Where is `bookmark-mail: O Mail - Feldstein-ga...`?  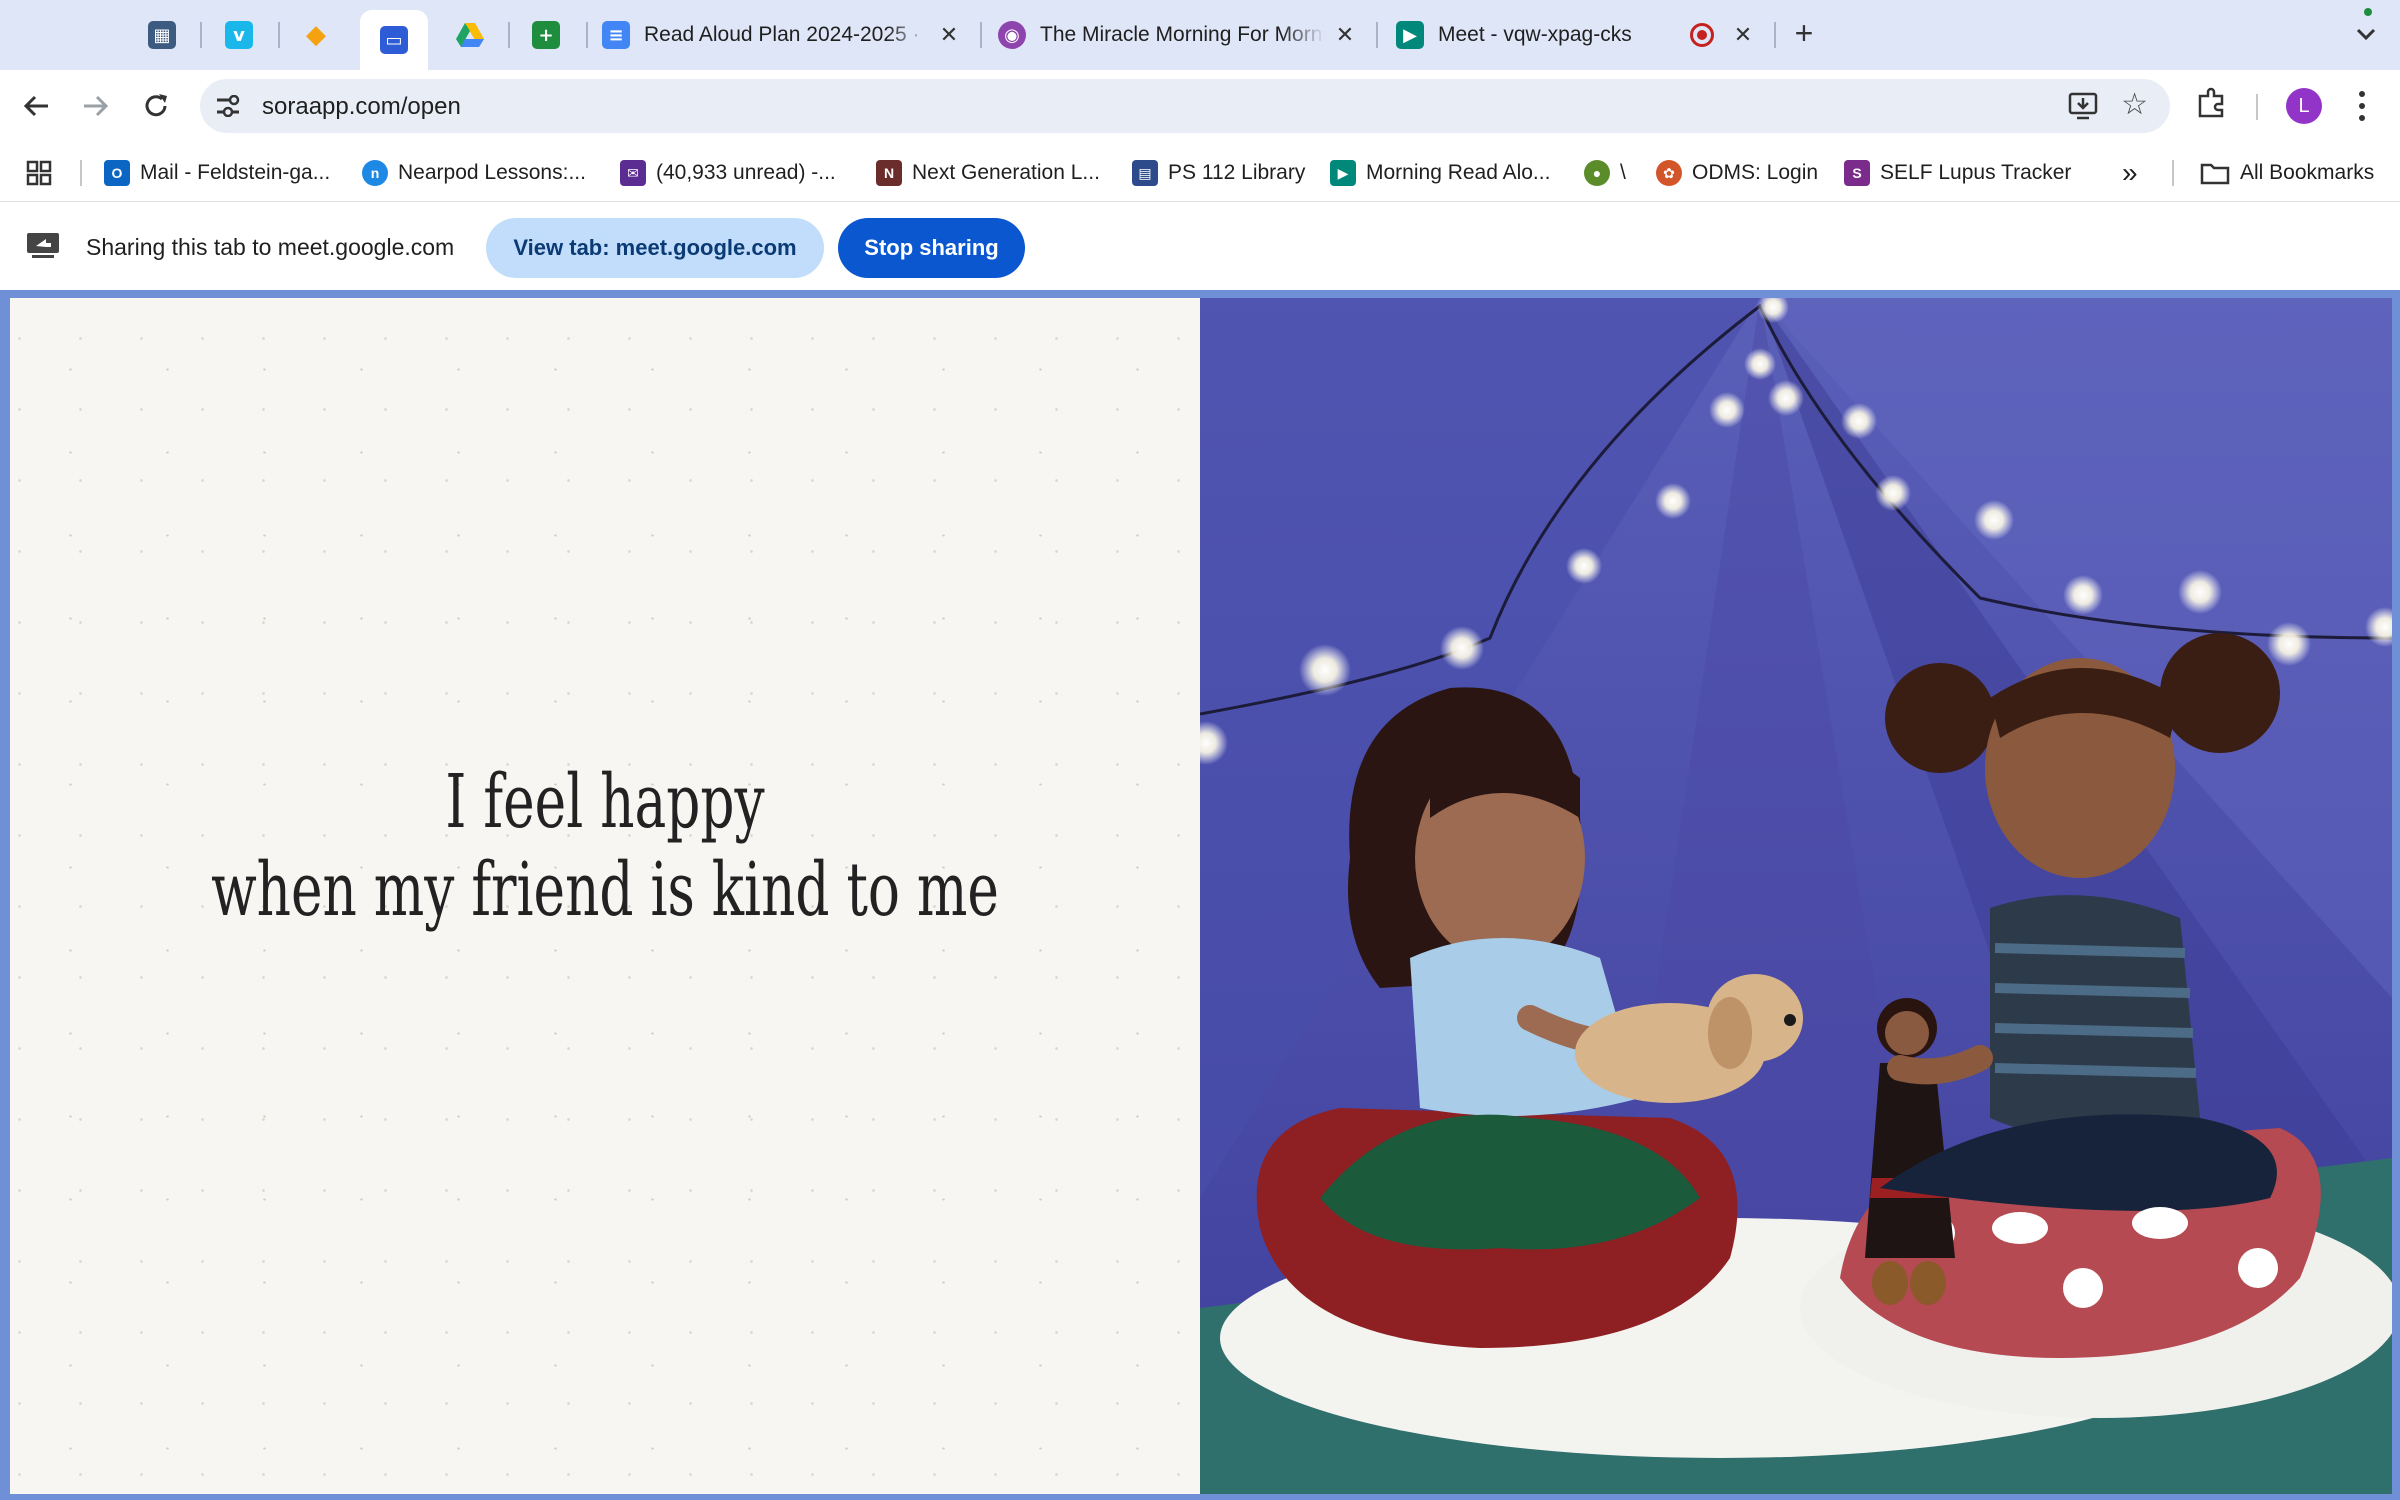
bookmark-mail: O Mail - Feldstein-ga... is located at coordinates (217, 173).